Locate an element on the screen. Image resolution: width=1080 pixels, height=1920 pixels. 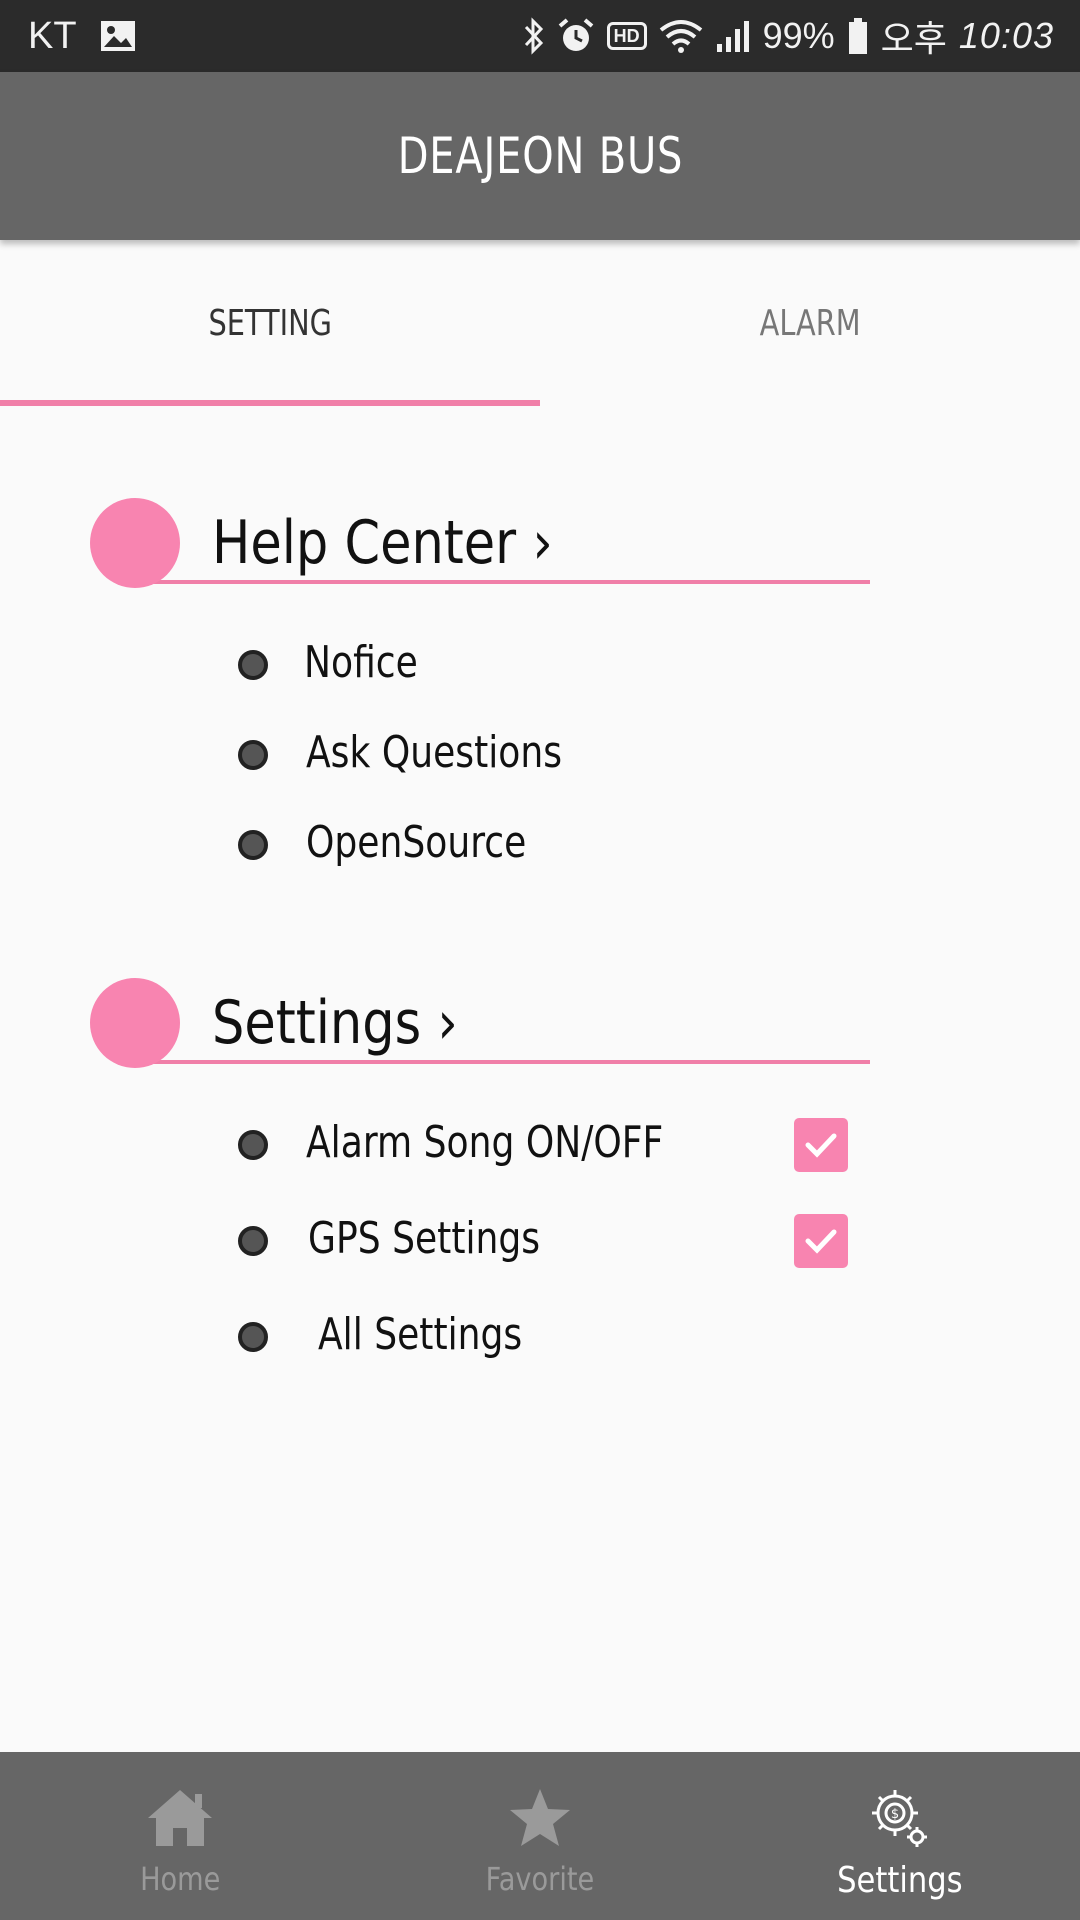
home-icon is located at coordinates (180, 1818).